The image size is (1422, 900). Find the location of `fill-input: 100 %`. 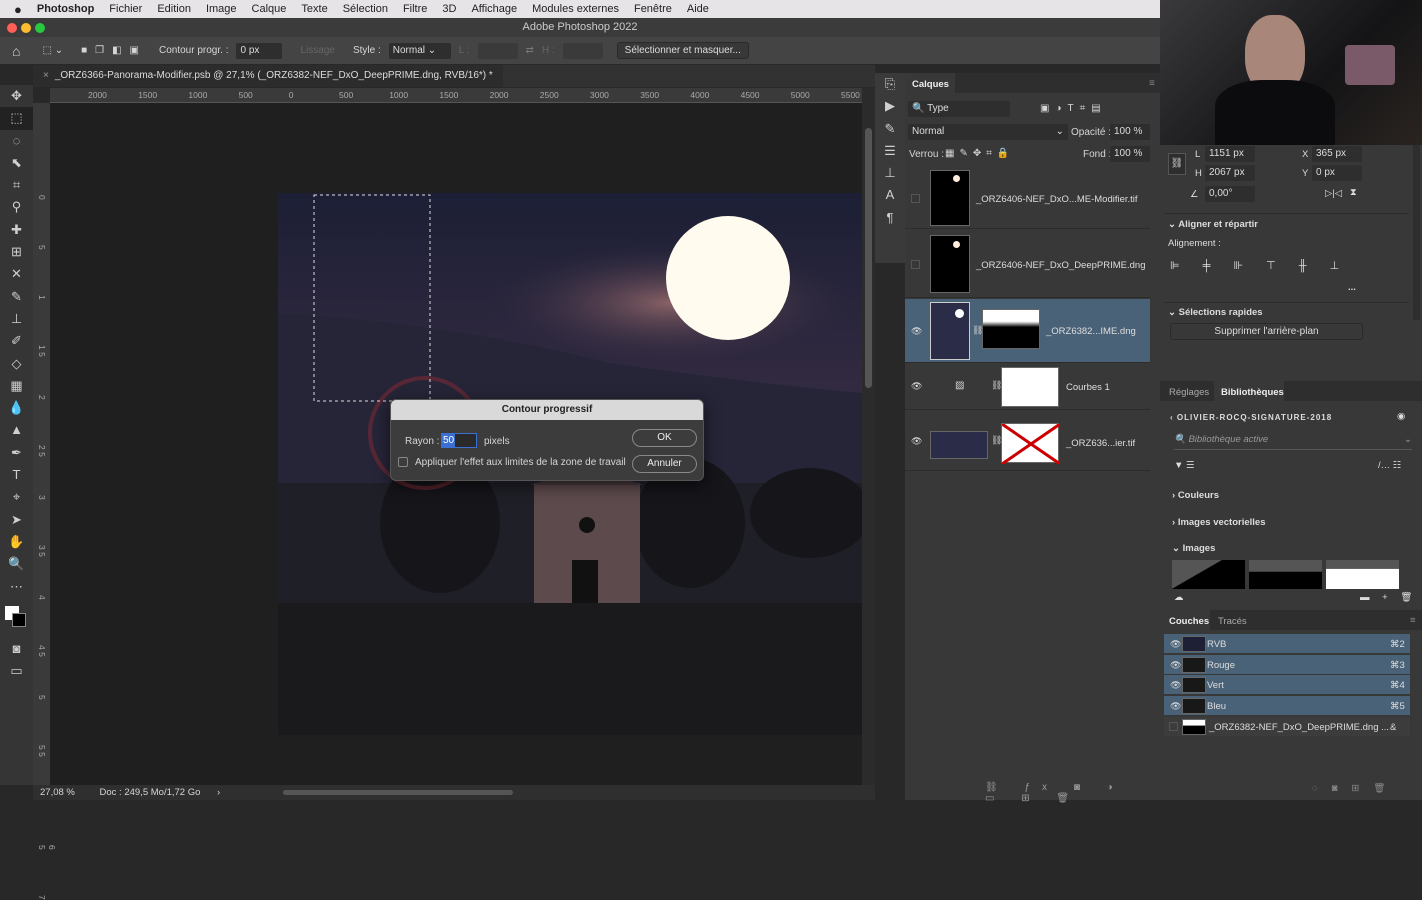

fill-input: 100 % is located at coordinates (1130, 154).